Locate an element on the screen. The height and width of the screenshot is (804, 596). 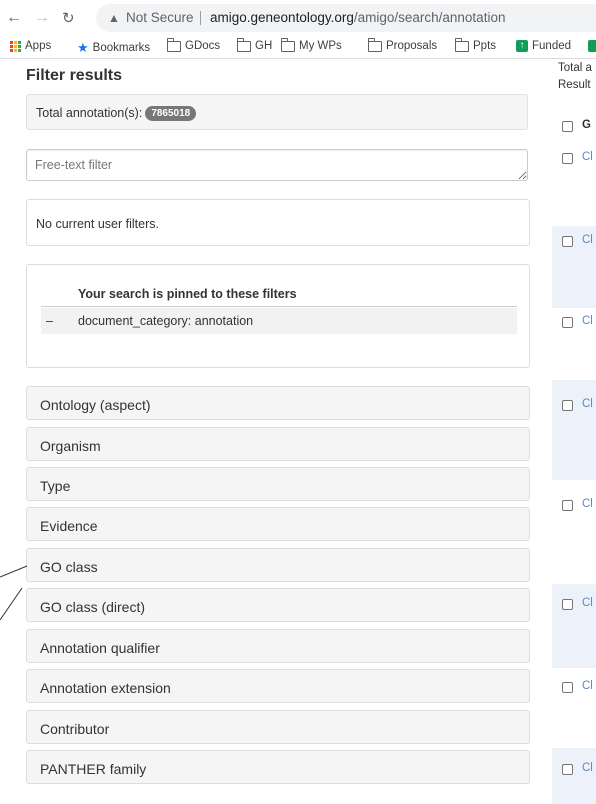
select-all-checkbox is located at coordinates (567, 126).